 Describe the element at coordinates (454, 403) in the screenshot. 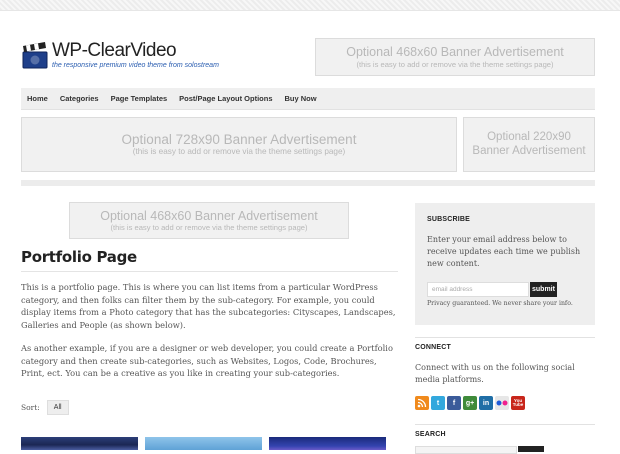

I see `facebook-icon: f` at that location.